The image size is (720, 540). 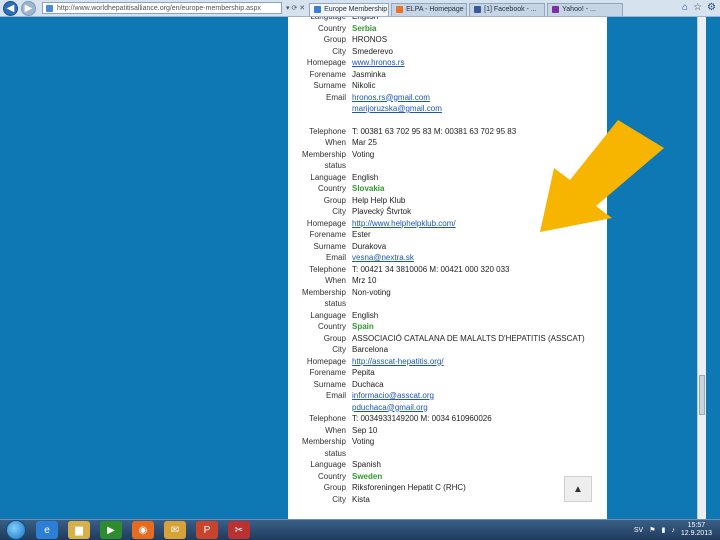 What do you see at coordinates (365, 315) in the screenshot?
I see `field-value: English` at bounding box center [365, 315].